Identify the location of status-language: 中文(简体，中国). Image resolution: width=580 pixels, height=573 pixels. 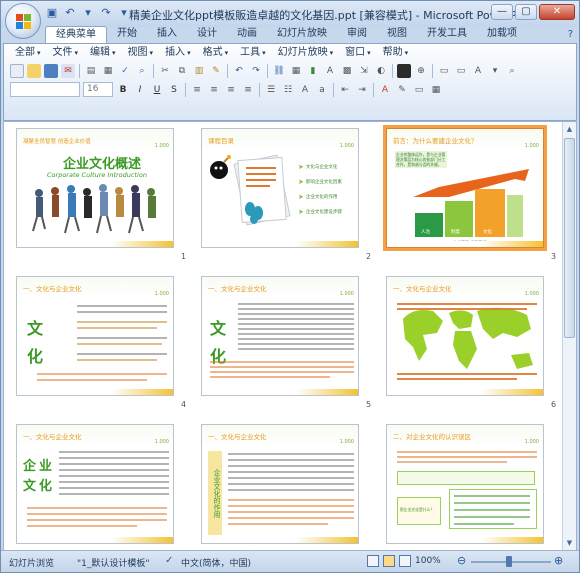
(216, 562).